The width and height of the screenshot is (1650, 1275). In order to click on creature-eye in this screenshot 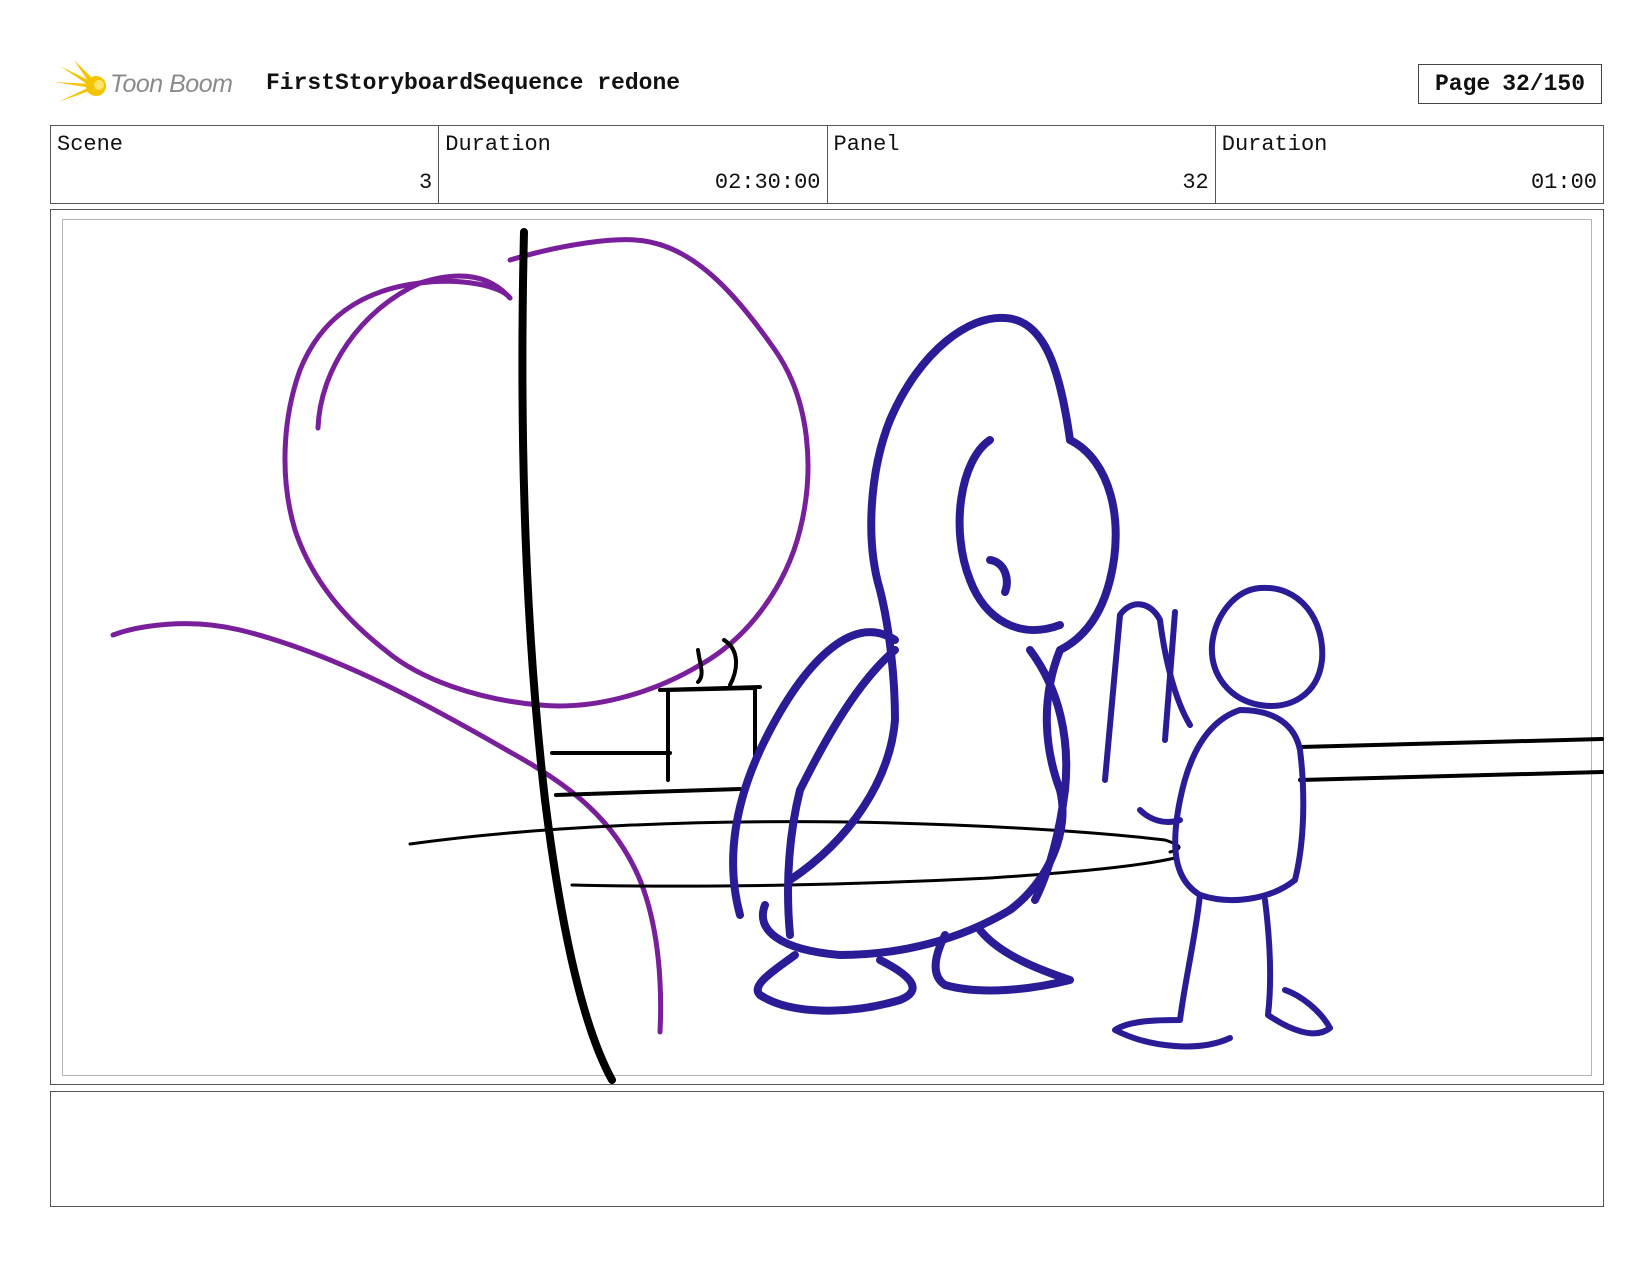, I will do `click(998, 576)`.